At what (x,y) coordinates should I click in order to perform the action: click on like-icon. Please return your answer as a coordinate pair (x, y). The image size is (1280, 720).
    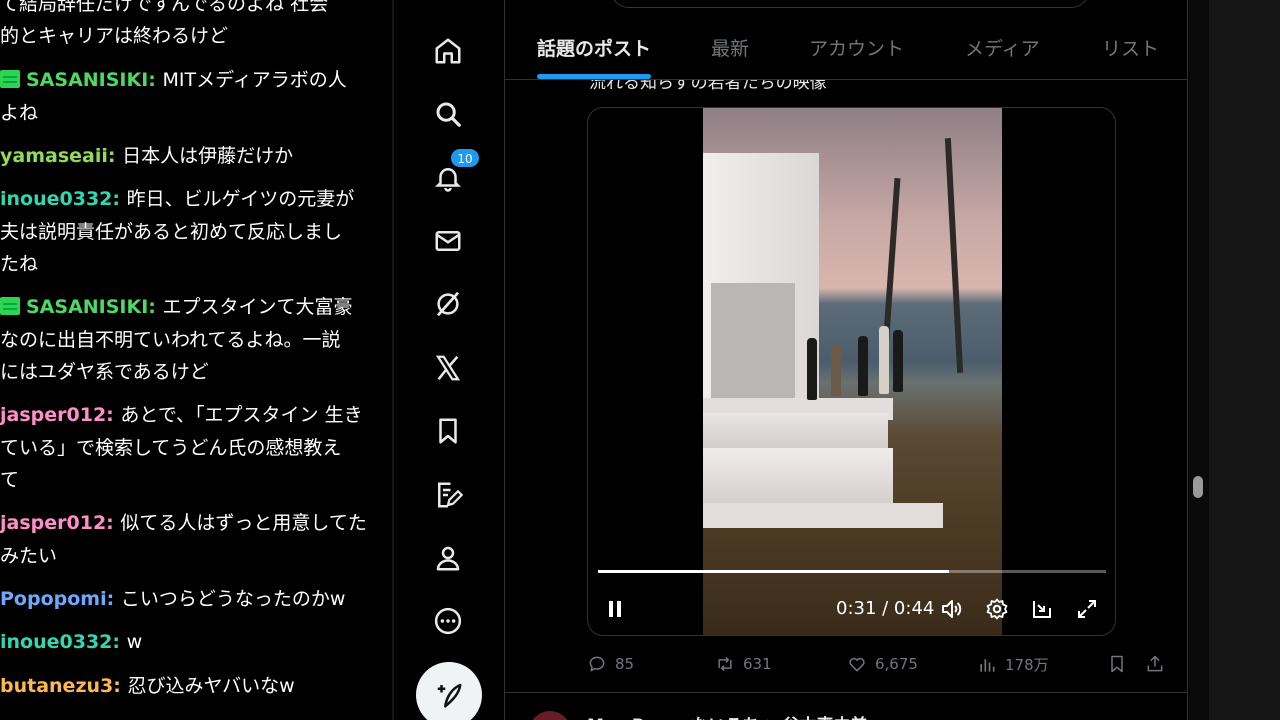
    Looking at the image, I should click on (857, 664).